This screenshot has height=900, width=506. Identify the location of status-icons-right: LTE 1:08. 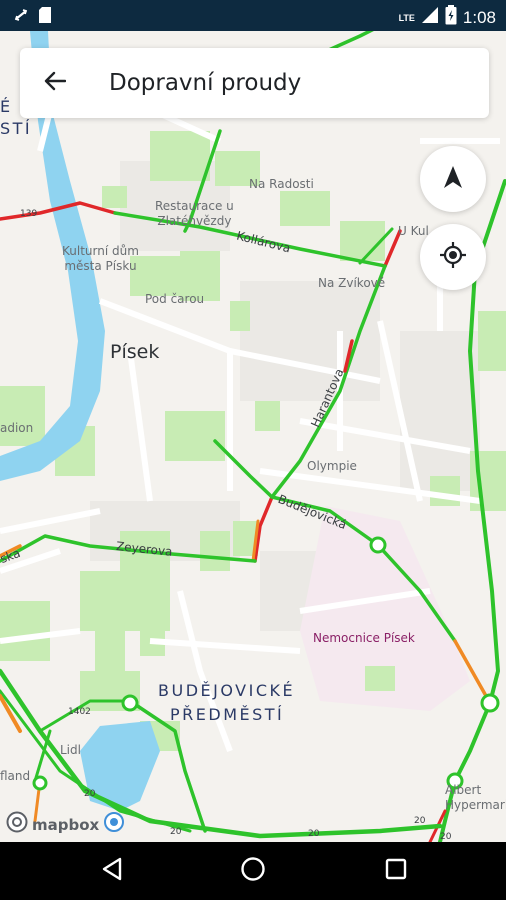
(447, 17).